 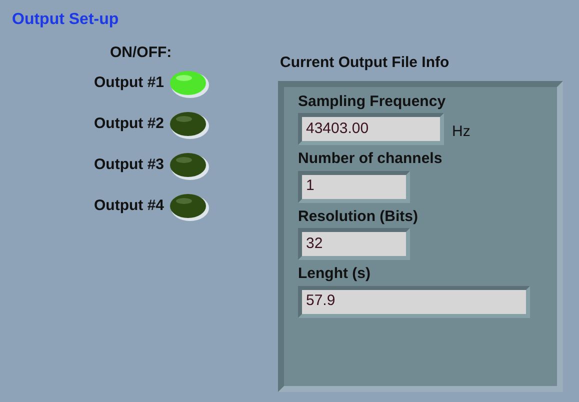 I want to click on field-label: Lenght (s), so click(x=334, y=274).